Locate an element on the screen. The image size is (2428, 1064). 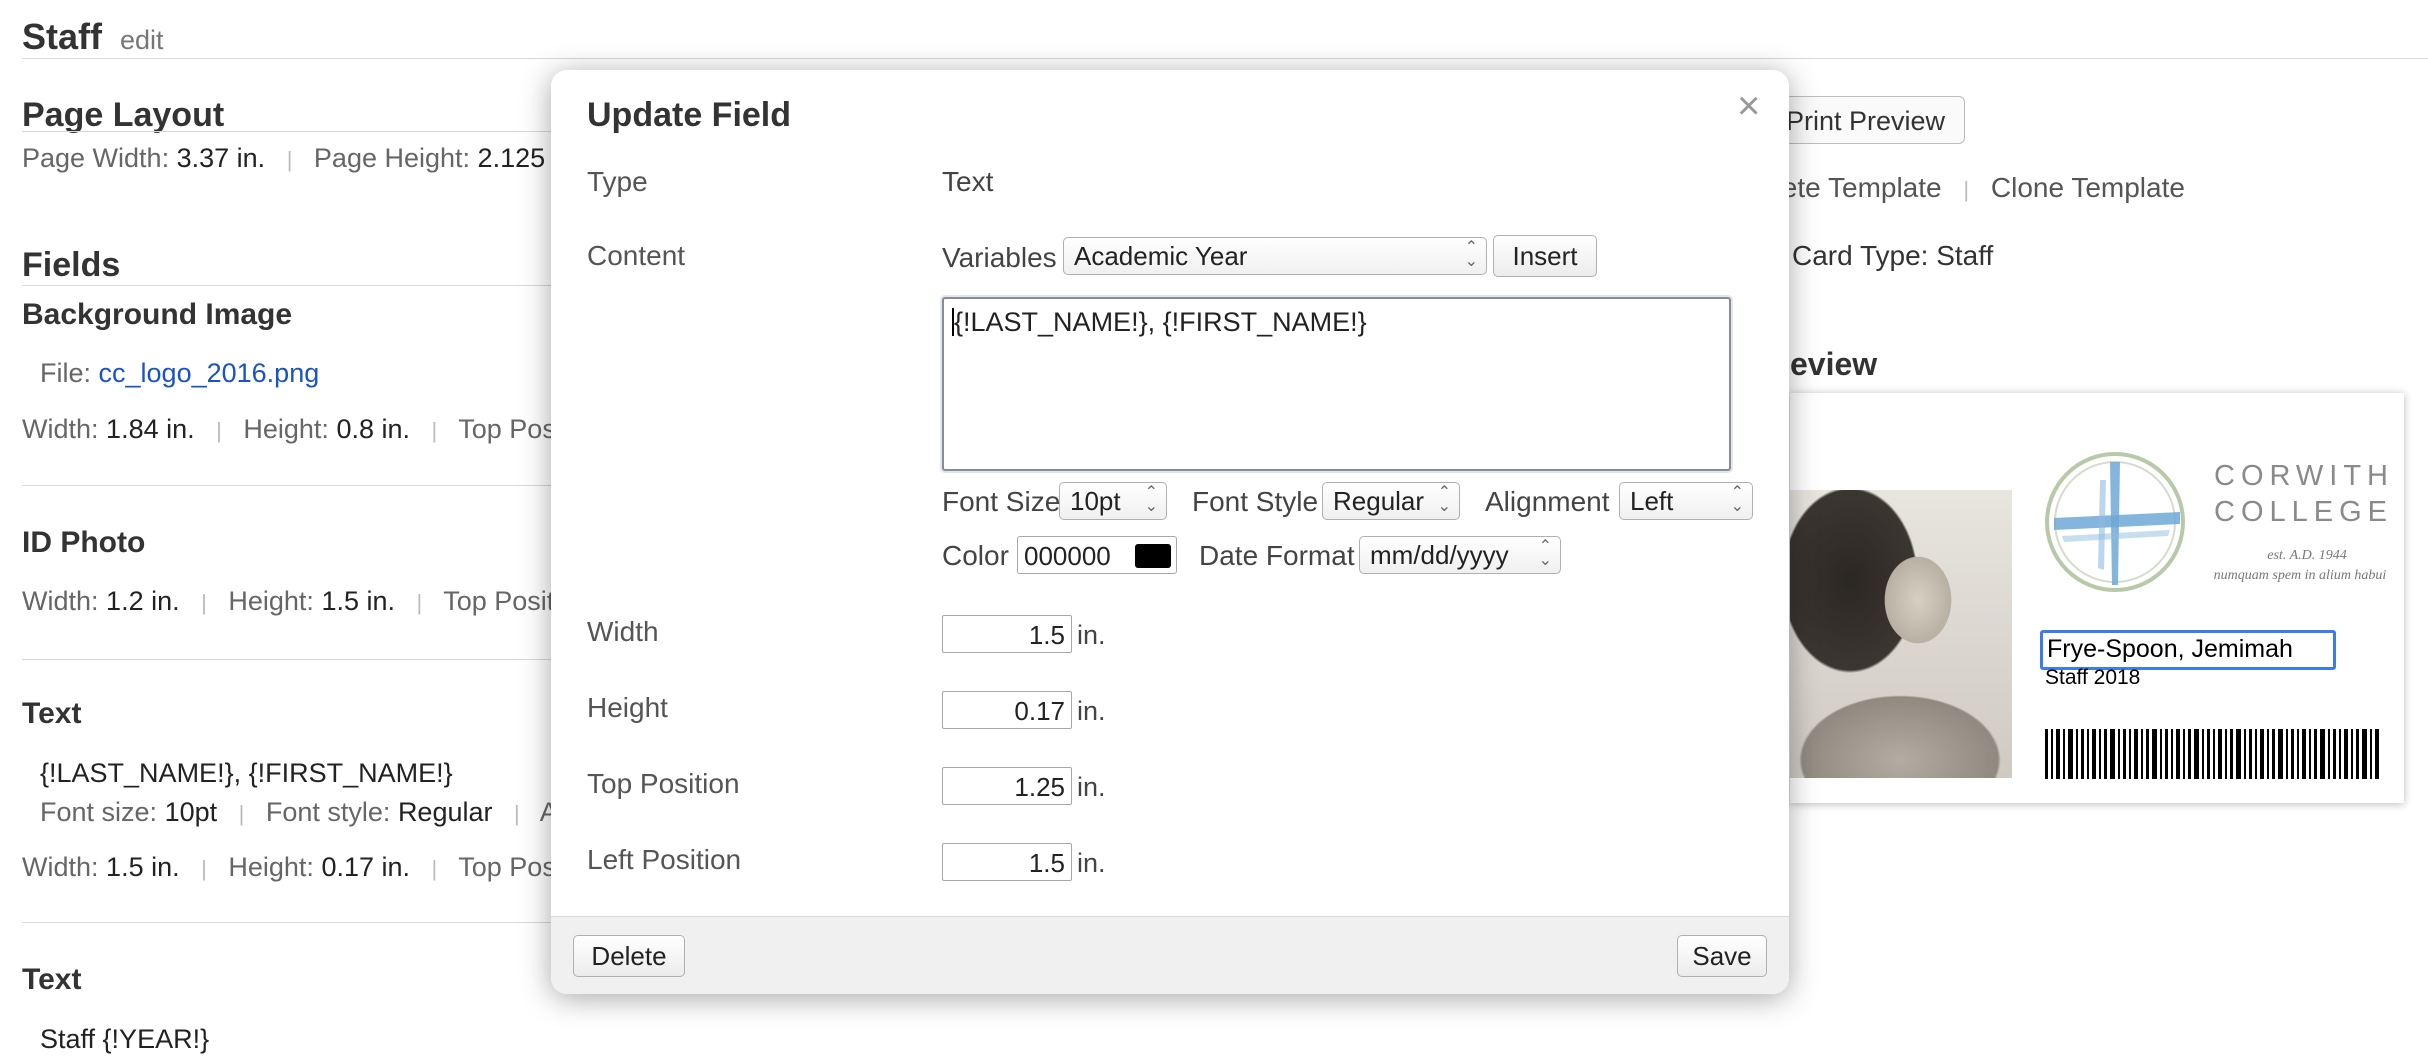
top-position-input: 1.25 is located at coordinates (1007, 786).